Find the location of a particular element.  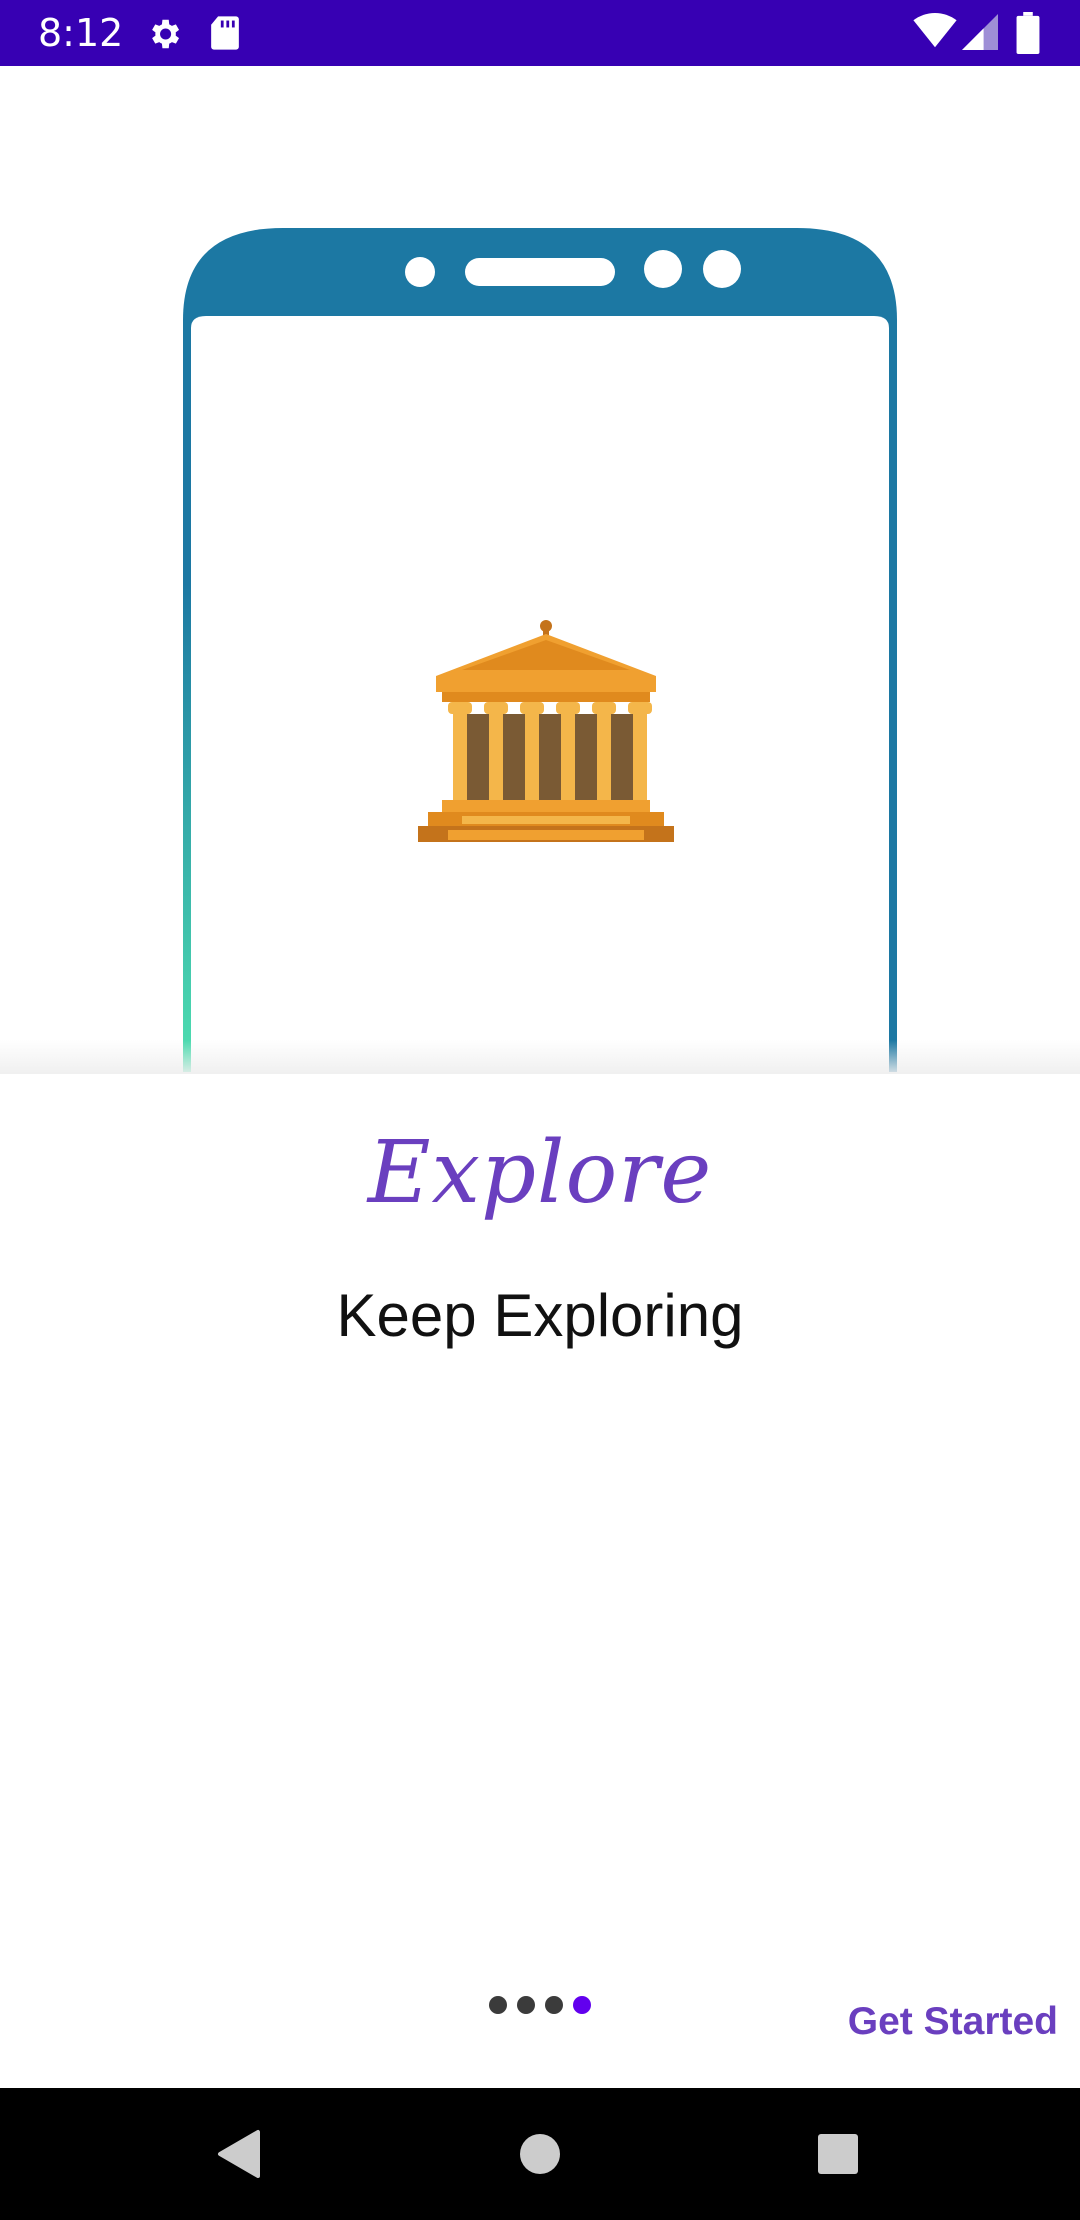

sd-card-icon is located at coordinates (225, 35).